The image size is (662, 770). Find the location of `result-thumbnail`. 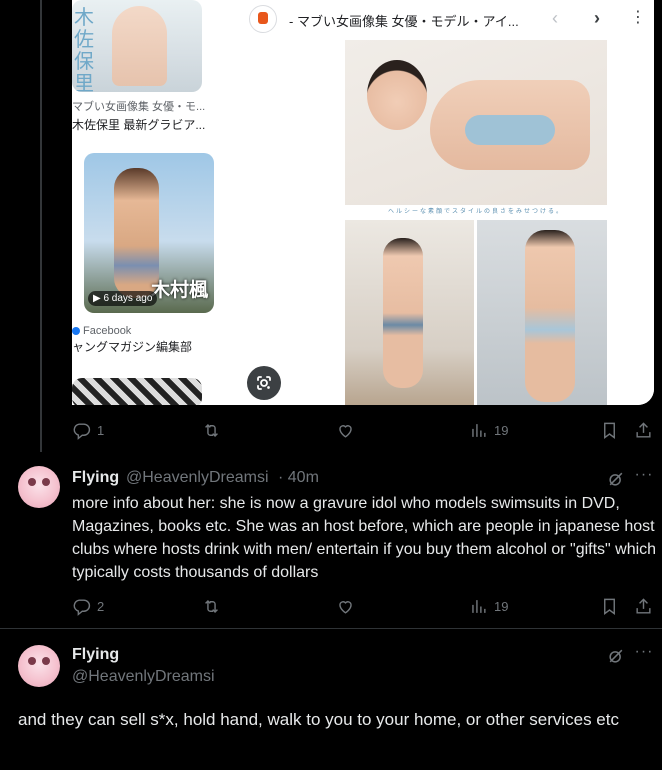

result-thumbnail is located at coordinates (137, 391).